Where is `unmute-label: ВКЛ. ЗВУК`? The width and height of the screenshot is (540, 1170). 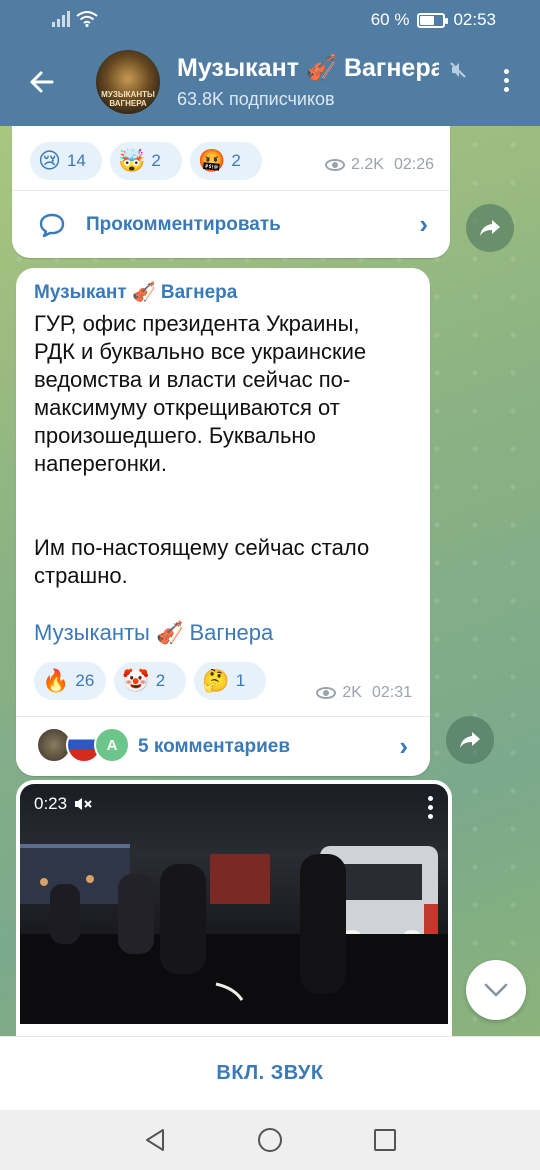 unmute-label: ВКЛ. ЗВУК is located at coordinates (270, 1073).